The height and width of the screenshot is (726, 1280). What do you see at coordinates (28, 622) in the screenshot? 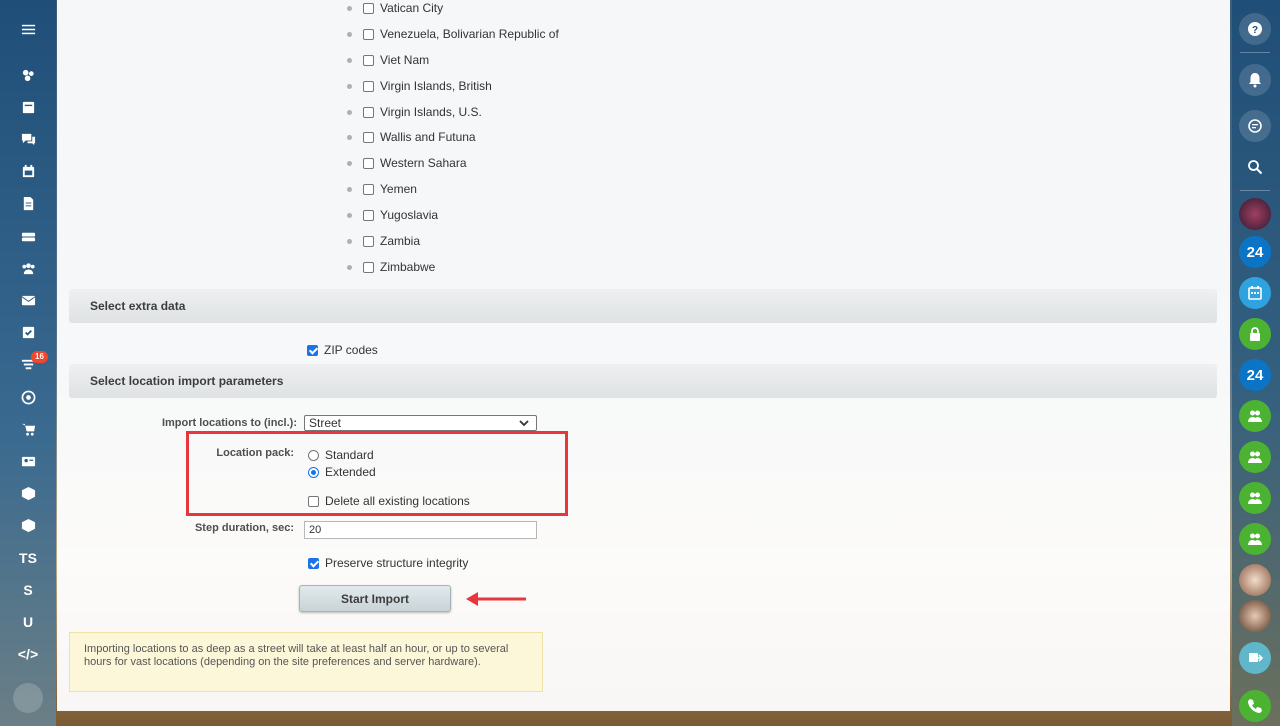
I see `sidebar-item-u: U` at bounding box center [28, 622].